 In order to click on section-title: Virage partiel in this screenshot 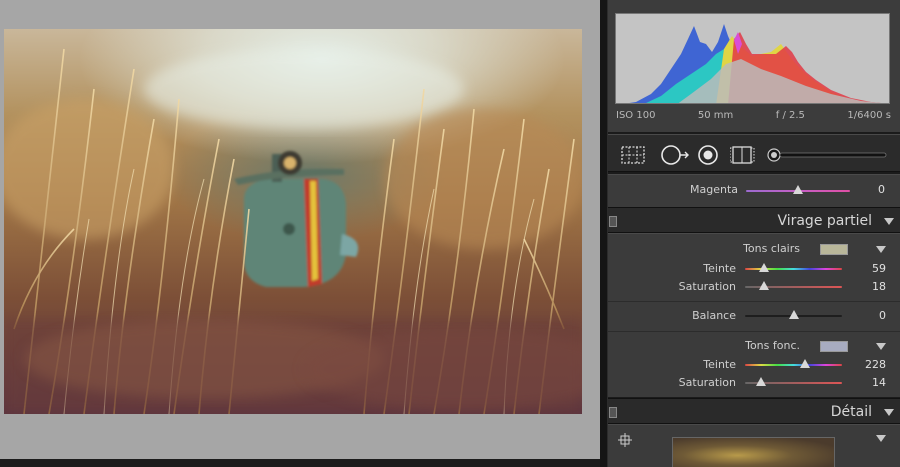, I will do `click(824, 221)`.